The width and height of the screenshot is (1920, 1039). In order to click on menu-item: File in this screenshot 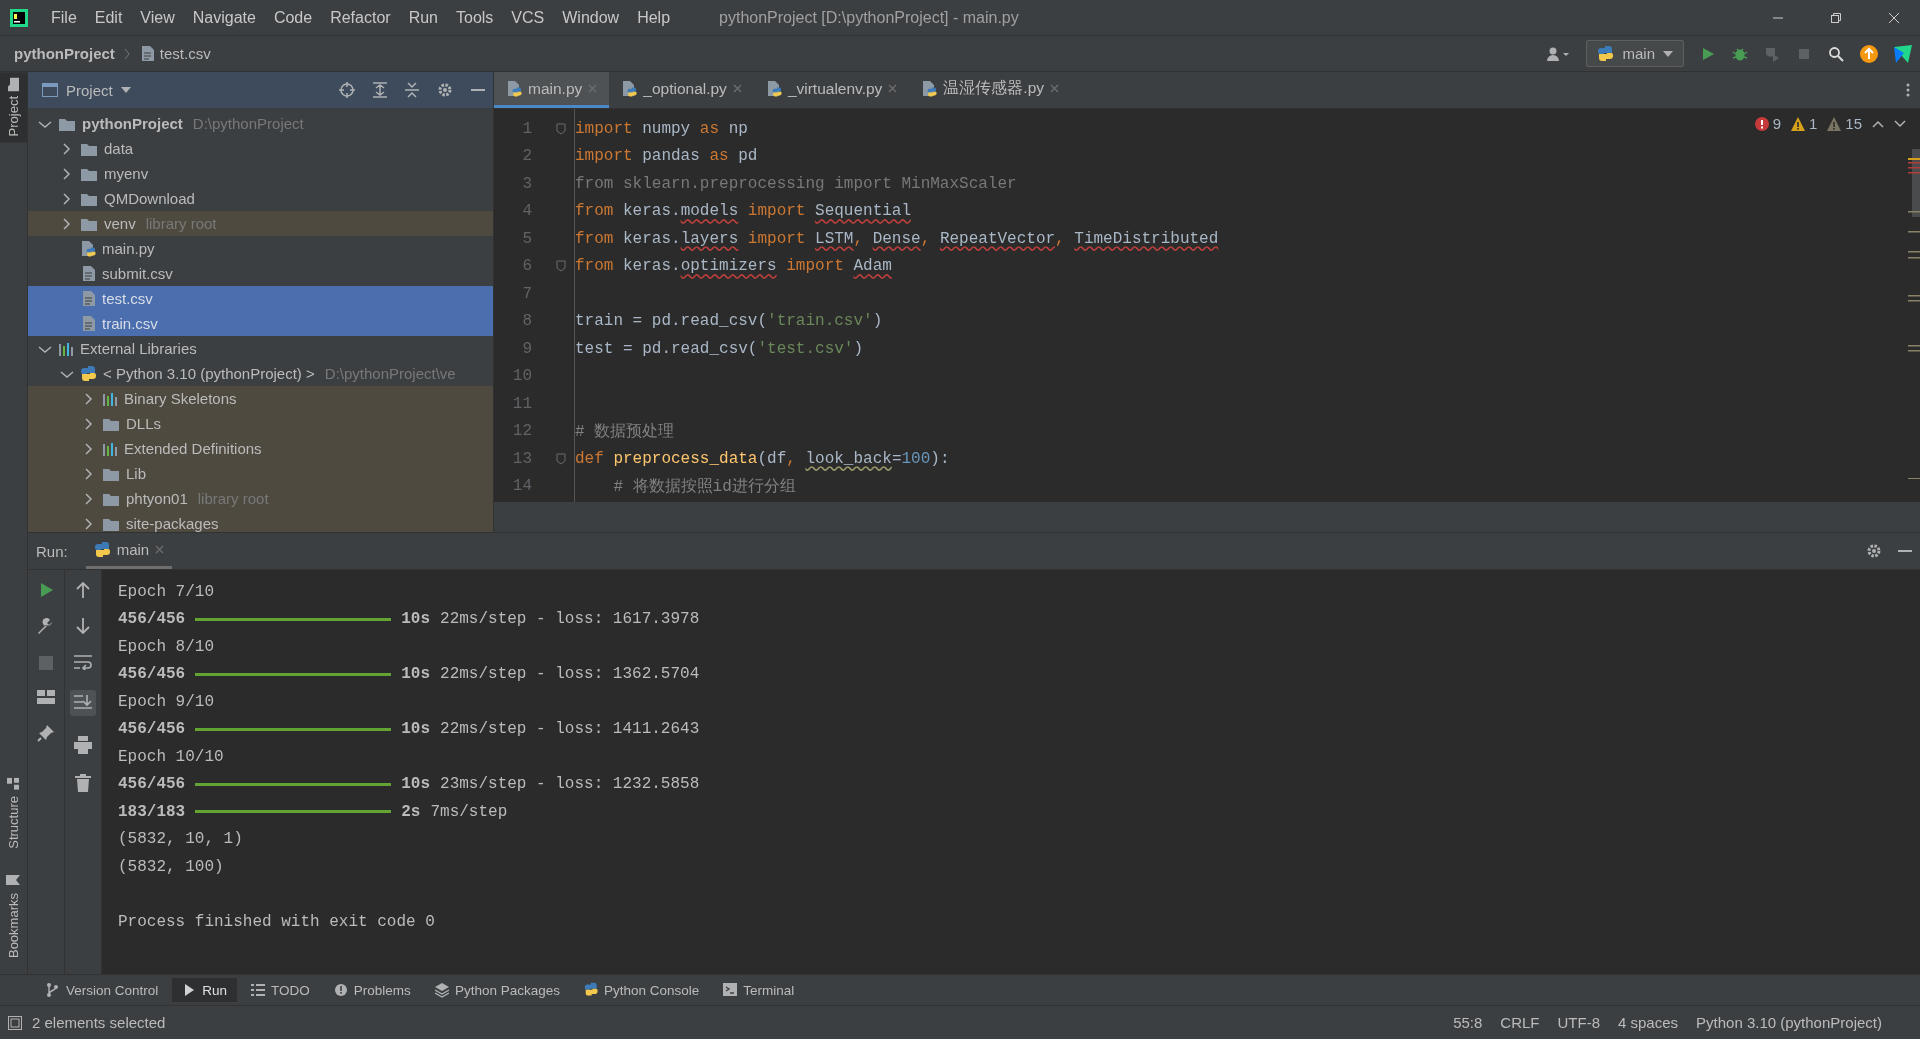, I will do `click(64, 17)`.